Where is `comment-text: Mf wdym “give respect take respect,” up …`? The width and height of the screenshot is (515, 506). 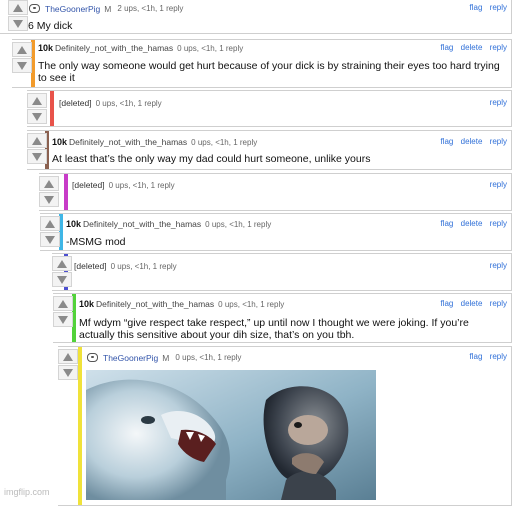
comment-text: Mf wdym “give respect take respect,” up … is located at coordinates (274, 329).